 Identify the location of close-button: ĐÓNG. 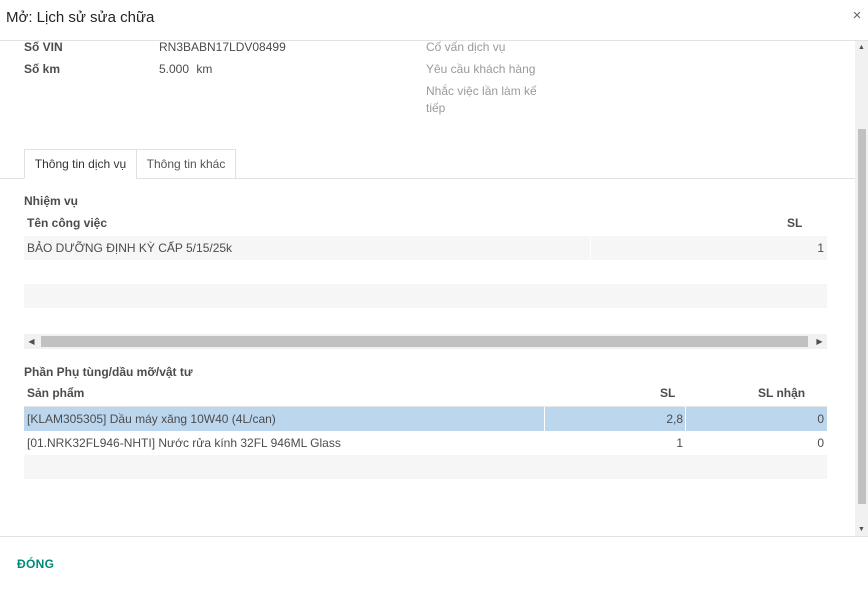
(35, 564).